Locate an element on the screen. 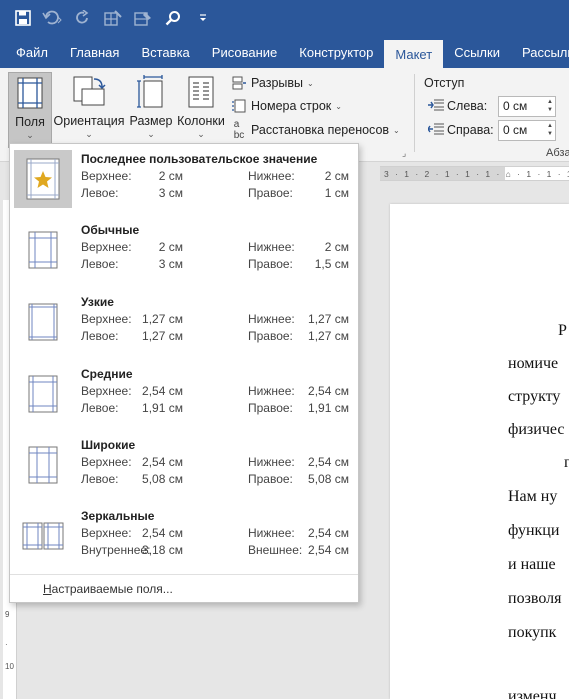 Image resolution: width=569 pixels, height=699 pixels. document-line: г is located at coordinates (566, 462).